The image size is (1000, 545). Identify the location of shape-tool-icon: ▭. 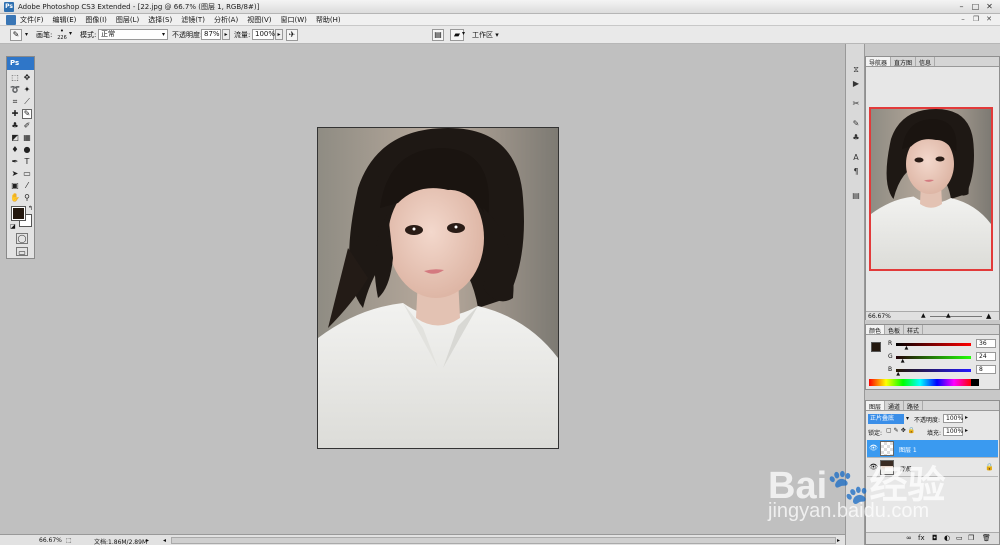
(27, 174).